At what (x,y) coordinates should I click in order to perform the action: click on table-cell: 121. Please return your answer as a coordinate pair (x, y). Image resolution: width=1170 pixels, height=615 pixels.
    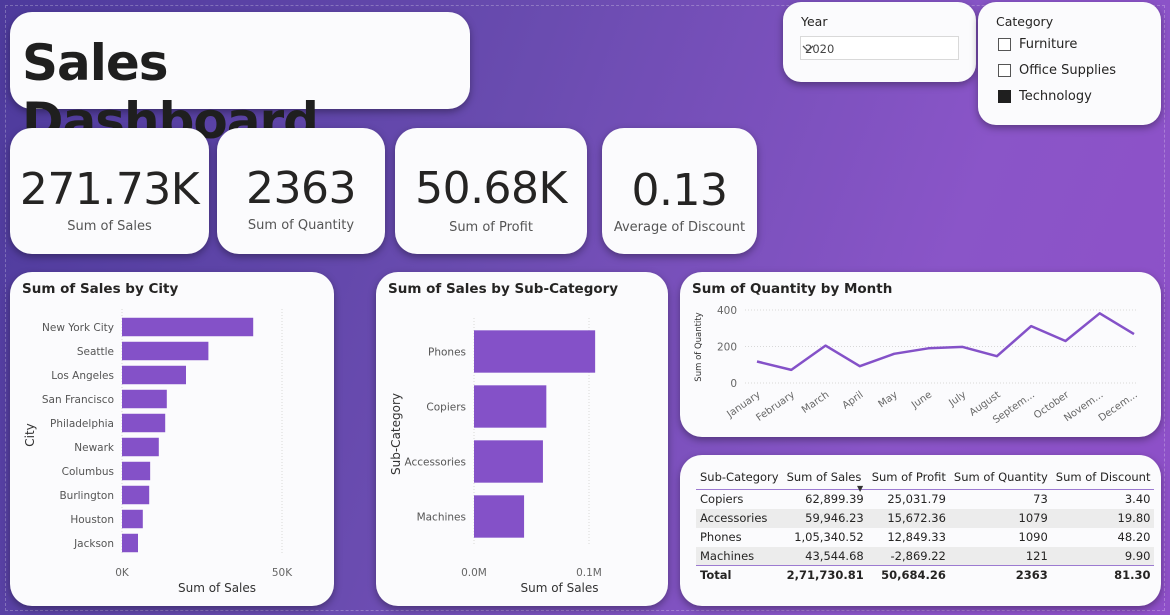
    Looking at the image, I should click on (1000, 556).